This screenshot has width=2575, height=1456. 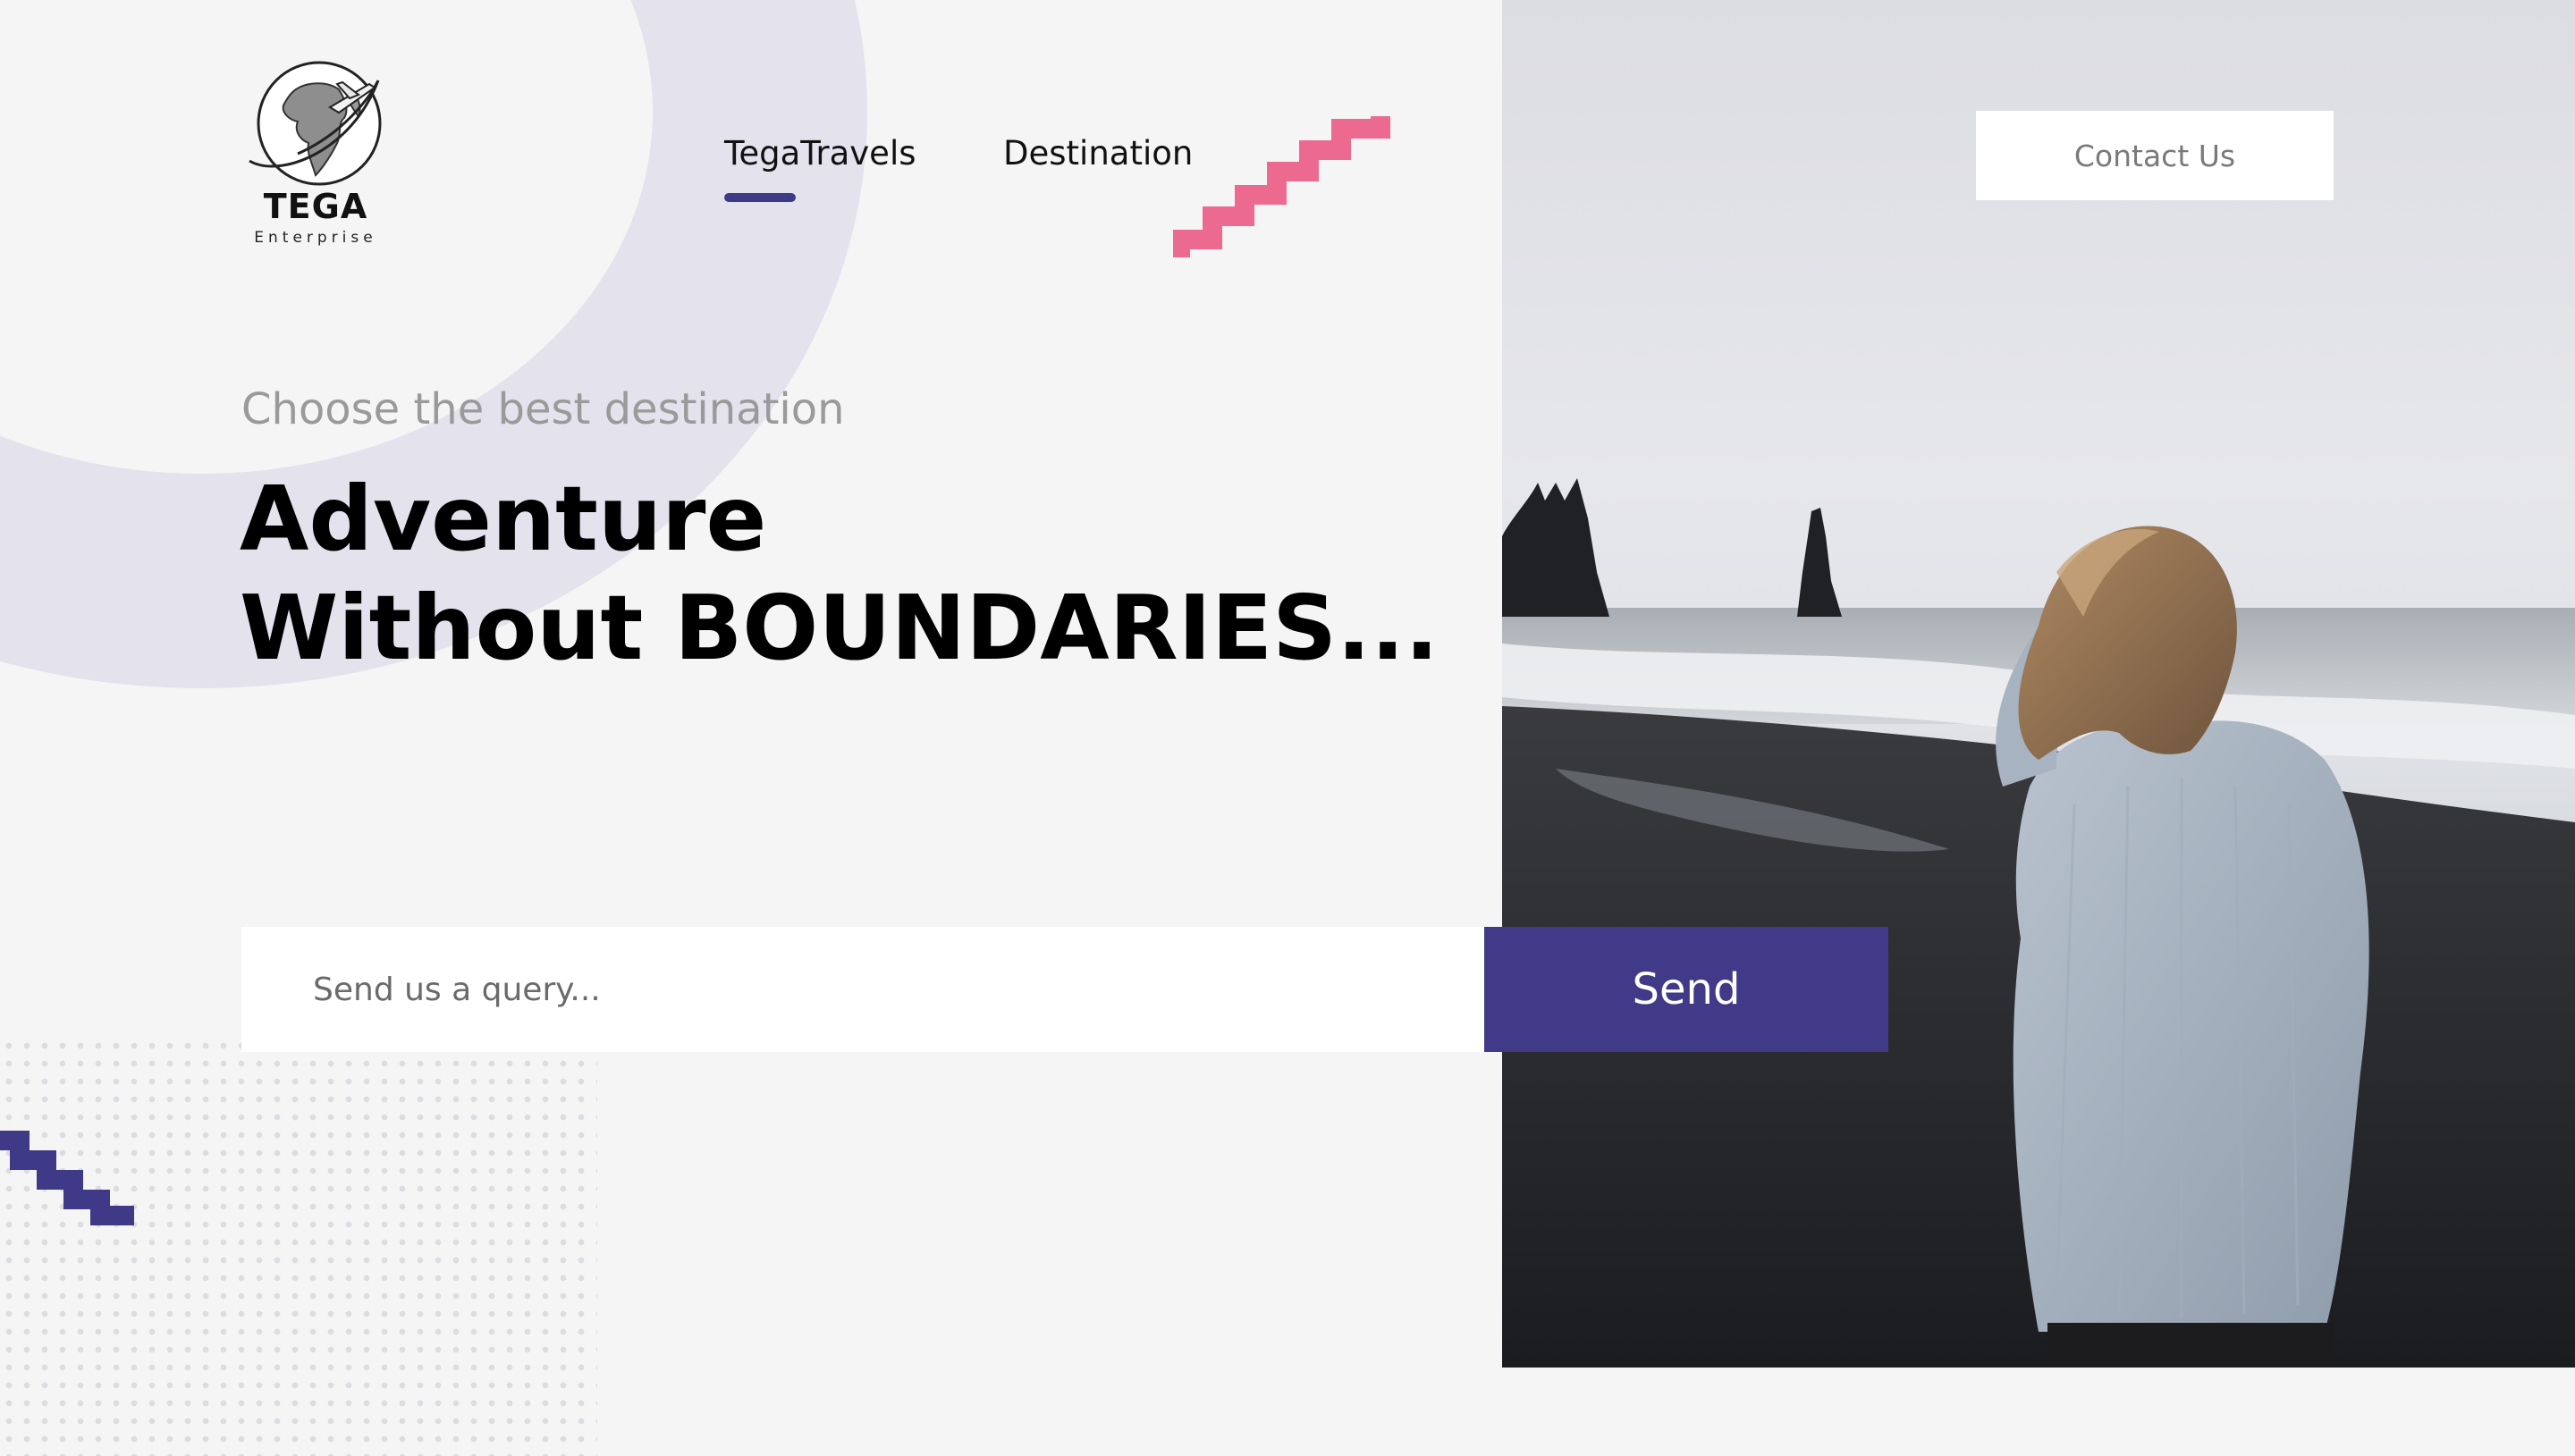 I want to click on brand-logo: TEGA Enterprise, so click(x=316, y=151).